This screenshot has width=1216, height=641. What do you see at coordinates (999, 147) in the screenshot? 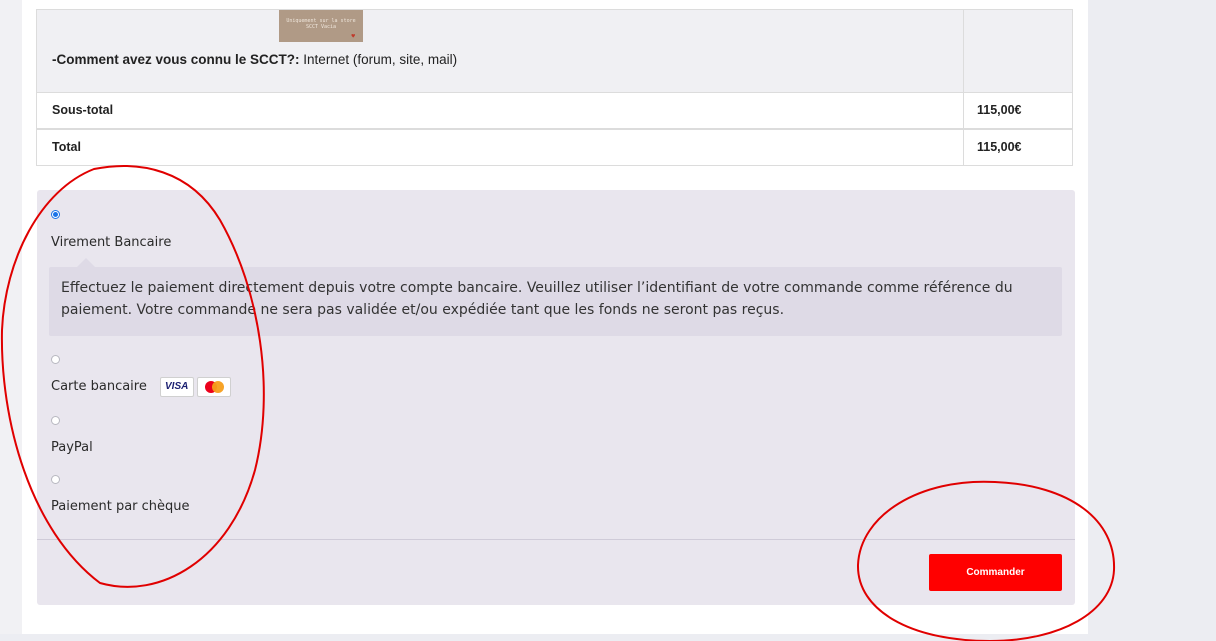
I see `total-value: 115,00€` at bounding box center [999, 147].